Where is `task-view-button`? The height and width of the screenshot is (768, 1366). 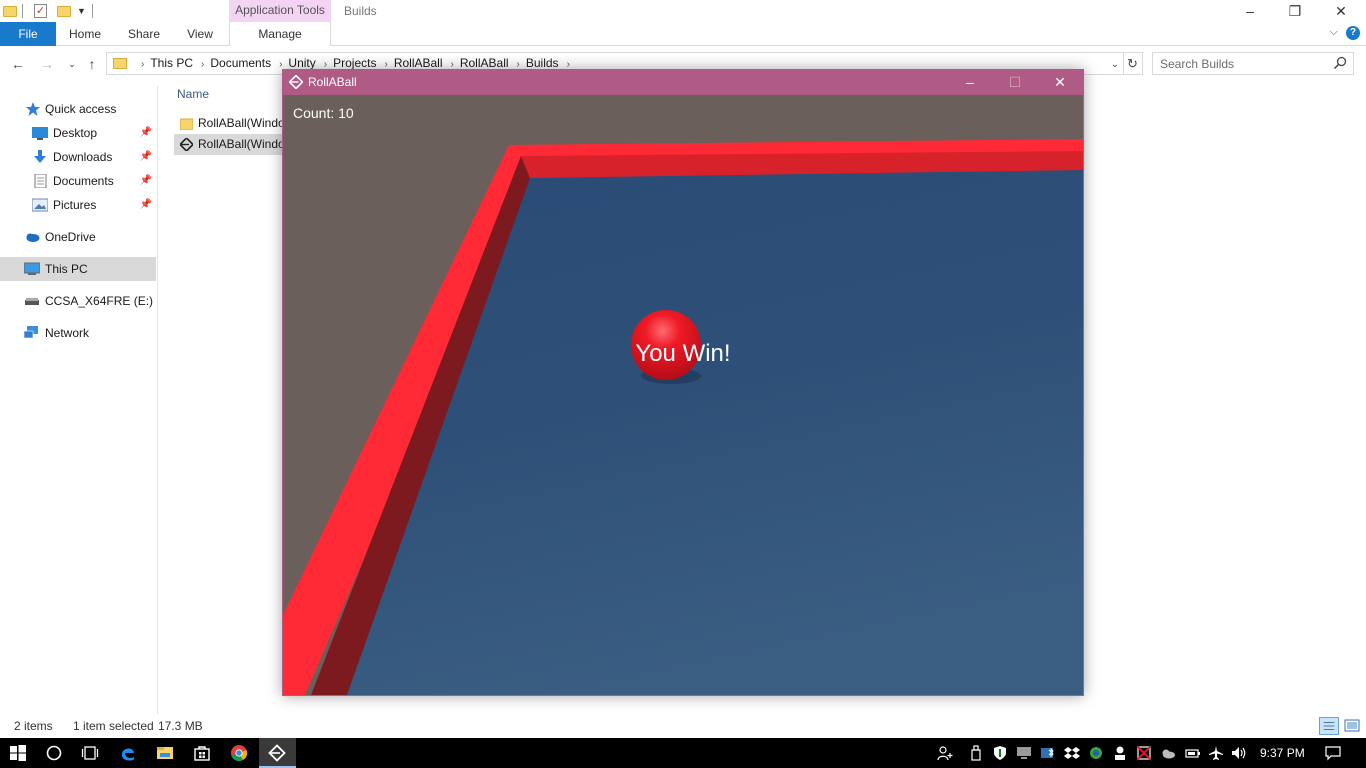
task-view-button is located at coordinates (90, 753).